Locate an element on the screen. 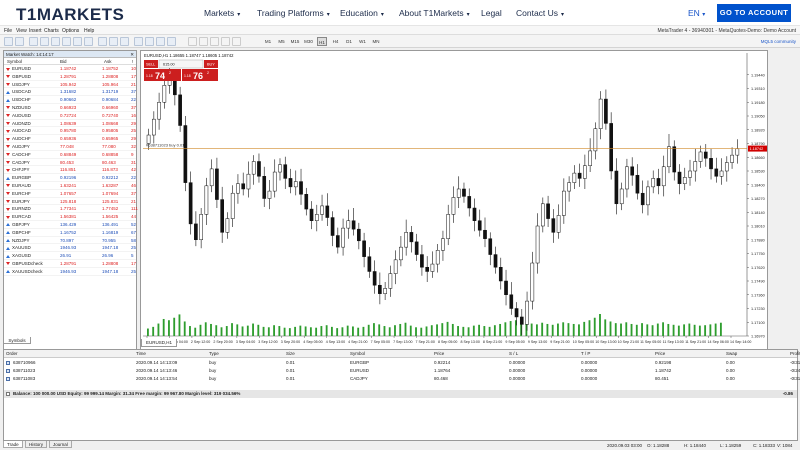 The image size is (800, 450). t1markets-logo: T1MARKETS is located at coordinates (70, 15).